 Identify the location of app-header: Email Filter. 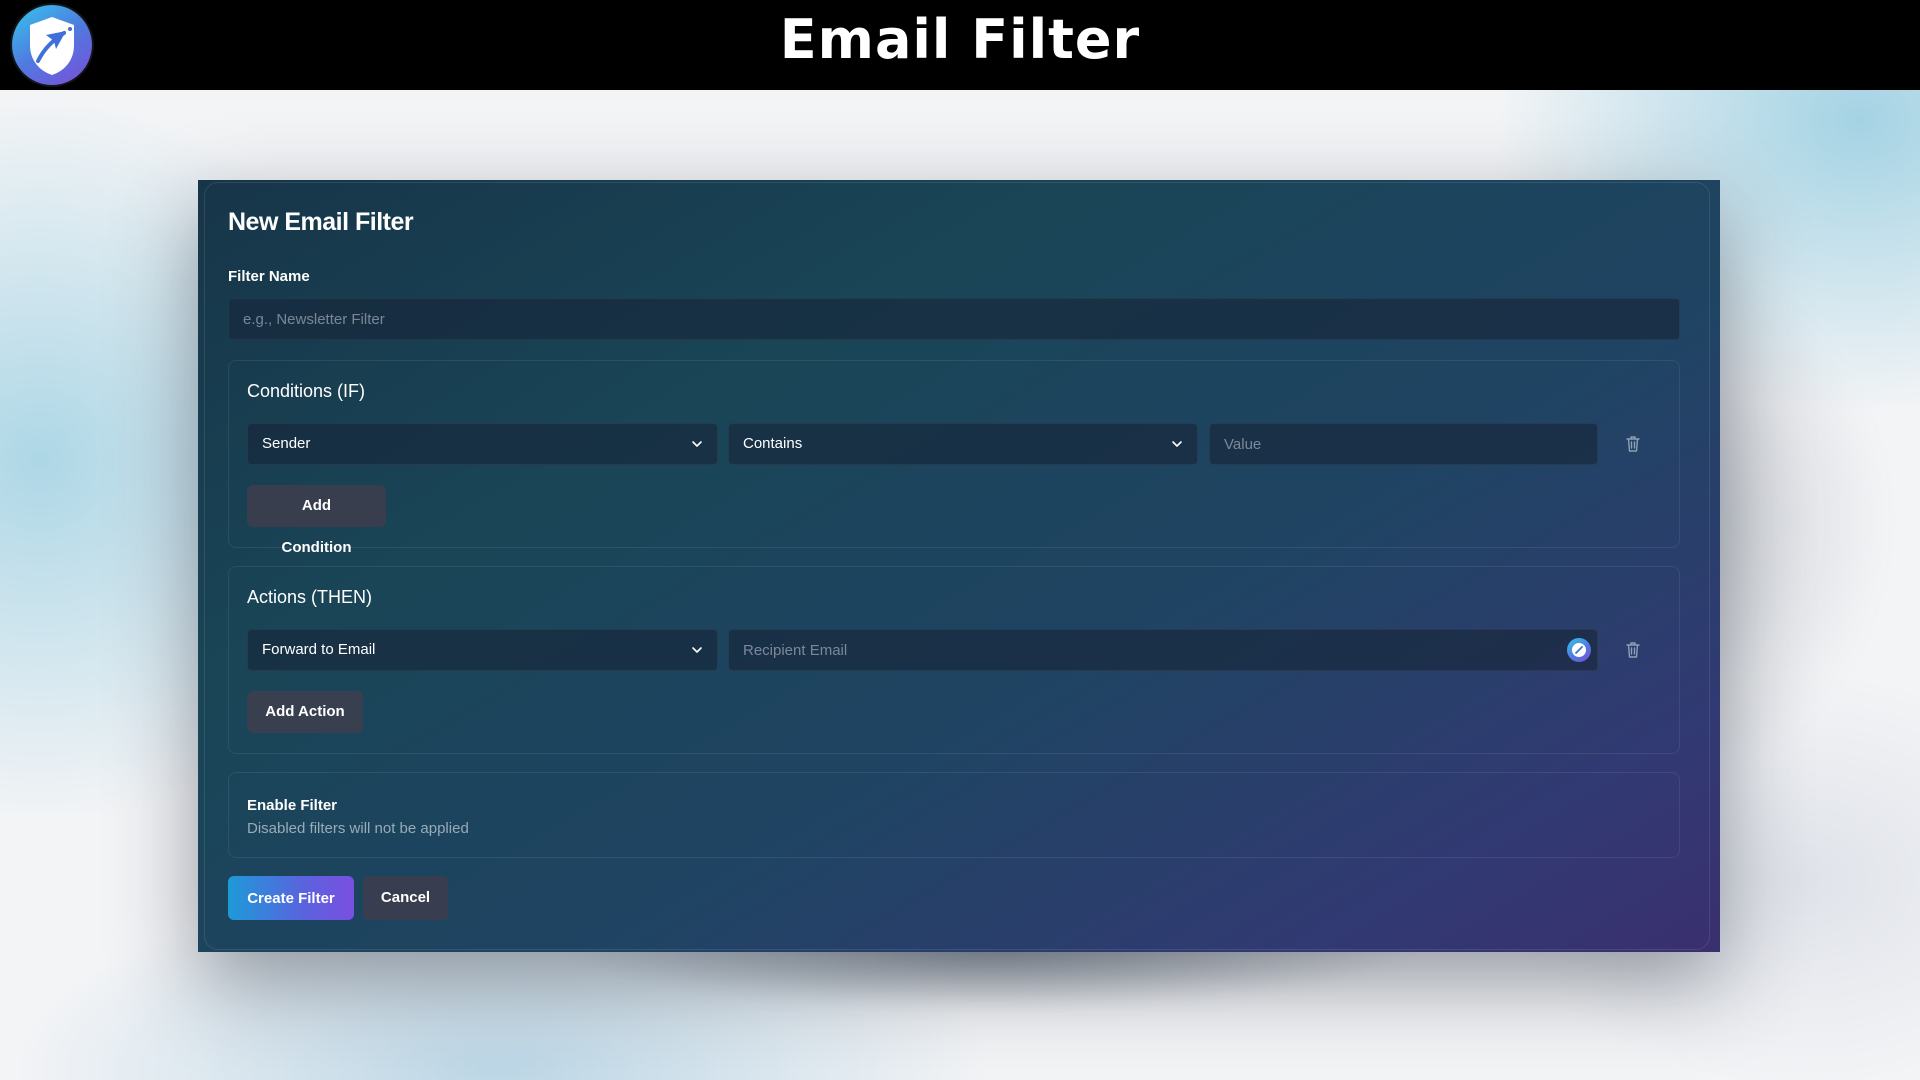
(960, 45).